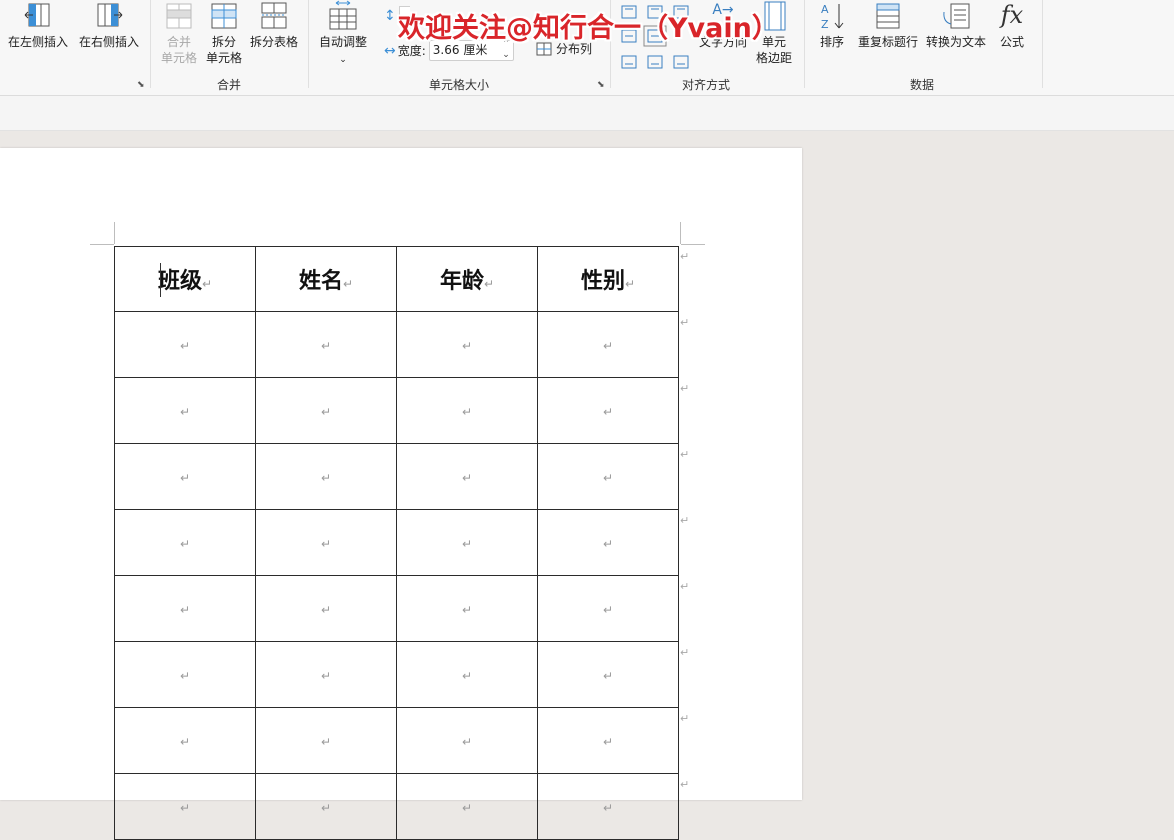  What do you see at coordinates (223, 42) in the screenshot?
I see `split-cells-label-1: 拆分` at bounding box center [223, 42].